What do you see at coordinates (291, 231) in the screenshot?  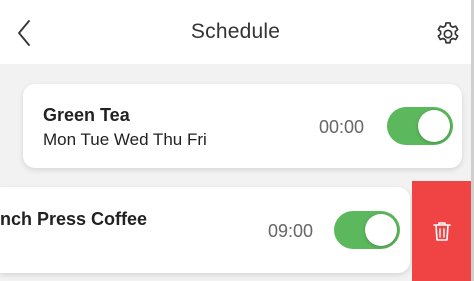 I see `schedule-time: 09:00` at bounding box center [291, 231].